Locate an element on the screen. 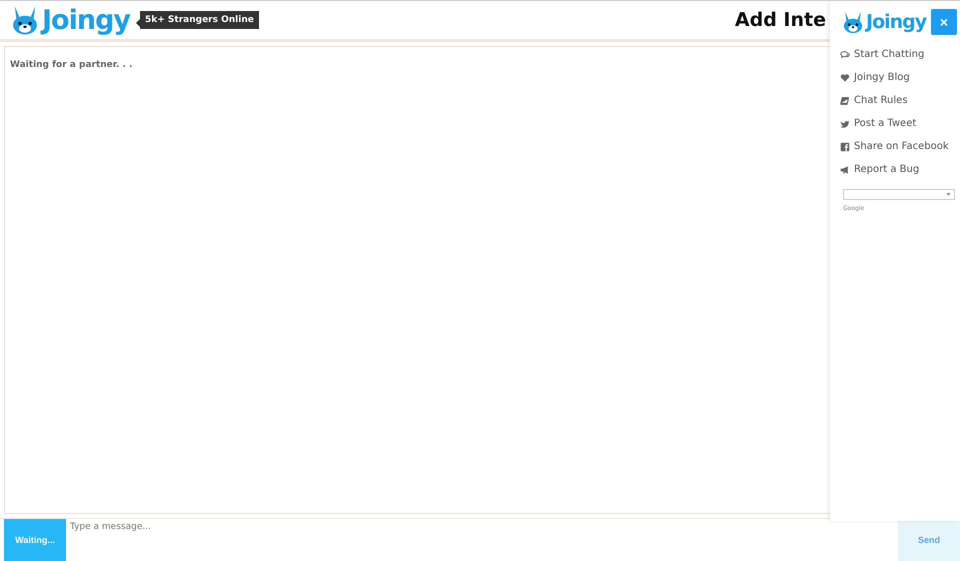 This screenshot has height=561, width=960. menu-item: Chat Rules is located at coordinates (894, 100).